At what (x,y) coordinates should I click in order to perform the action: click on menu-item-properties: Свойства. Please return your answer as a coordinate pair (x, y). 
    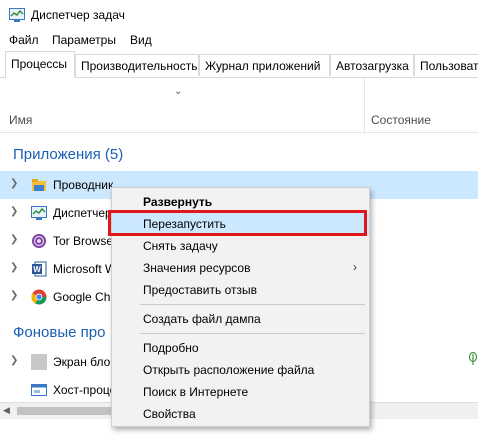
    Looking at the image, I should click on (240, 414).